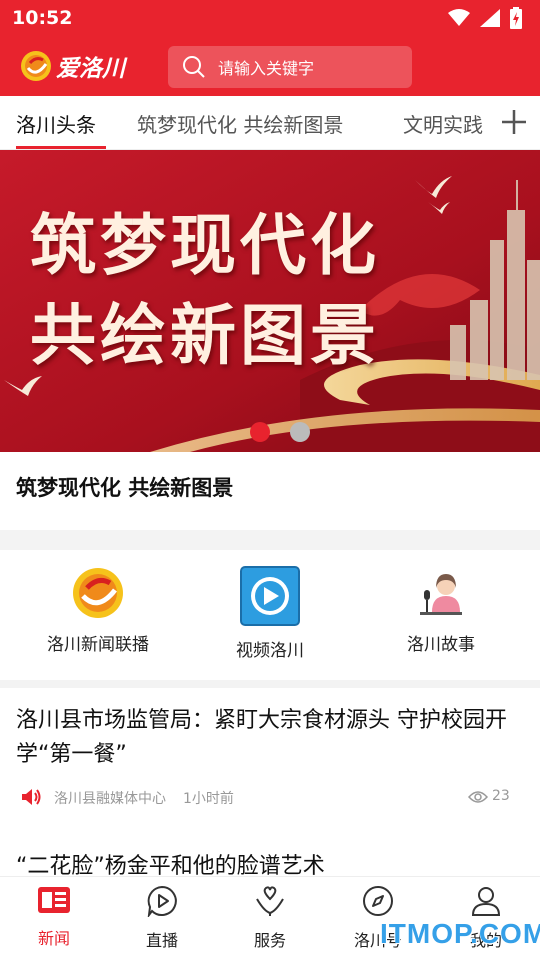  What do you see at coordinates (240, 123) in the screenshot?
I see `tab-modernization: 筑梦现代化 共绘新图景` at bounding box center [240, 123].